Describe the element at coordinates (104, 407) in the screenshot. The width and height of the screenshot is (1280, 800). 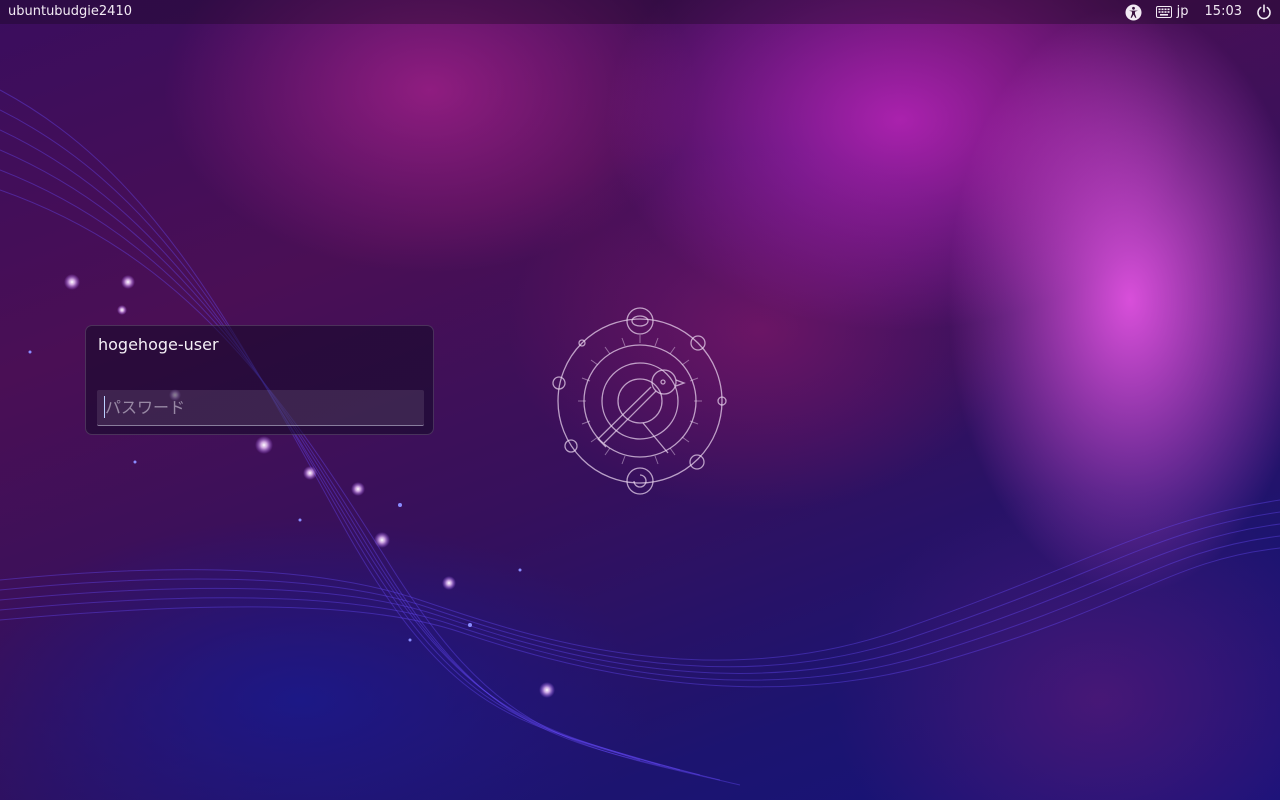
I see `text-cursor` at that location.